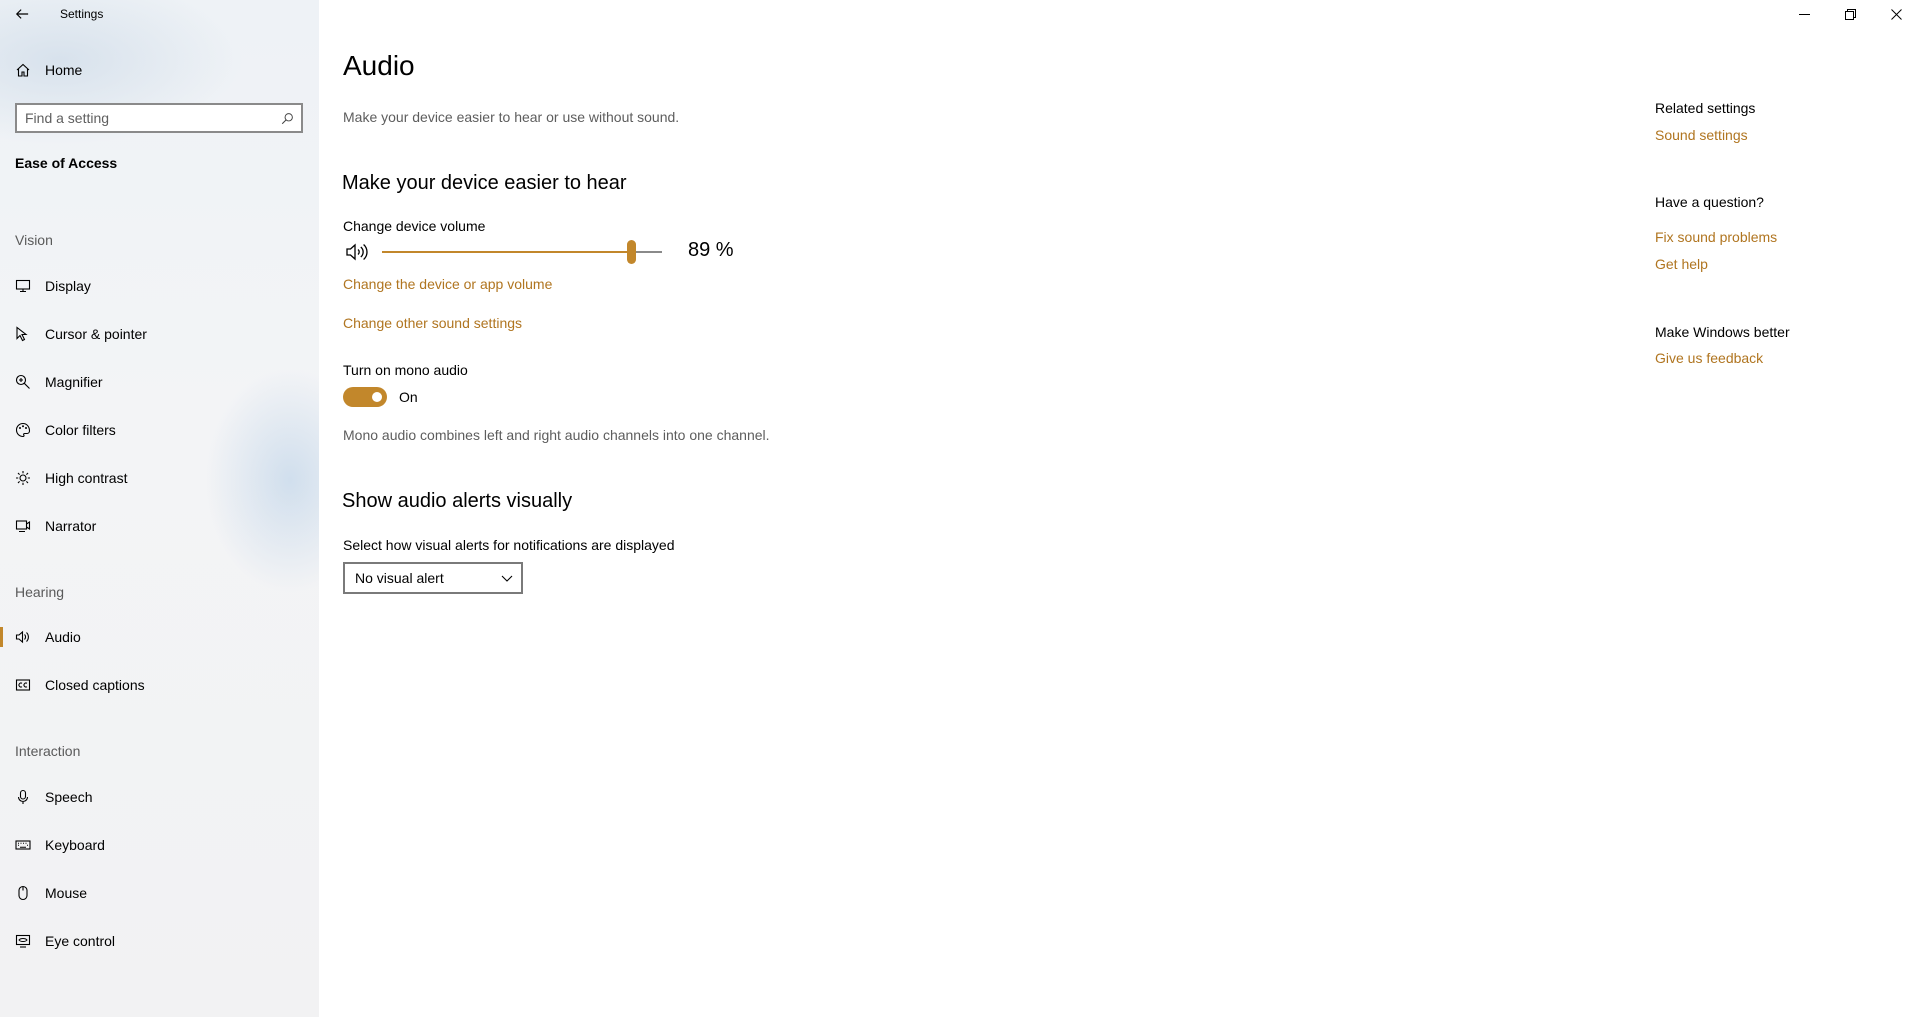 This screenshot has width=1919, height=1017. I want to click on sidebar-item-cursor: Cursor & pointer, so click(159, 334).